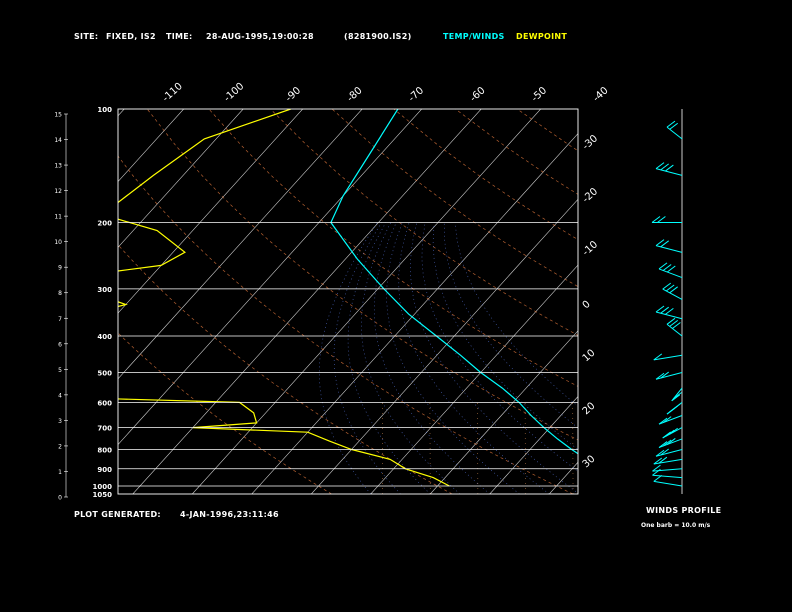 This screenshot has width=792, height=612. Describe the element at coordinates (103, 495) in the screenshot. I see `pressure-tick-label: 1050` at that location.